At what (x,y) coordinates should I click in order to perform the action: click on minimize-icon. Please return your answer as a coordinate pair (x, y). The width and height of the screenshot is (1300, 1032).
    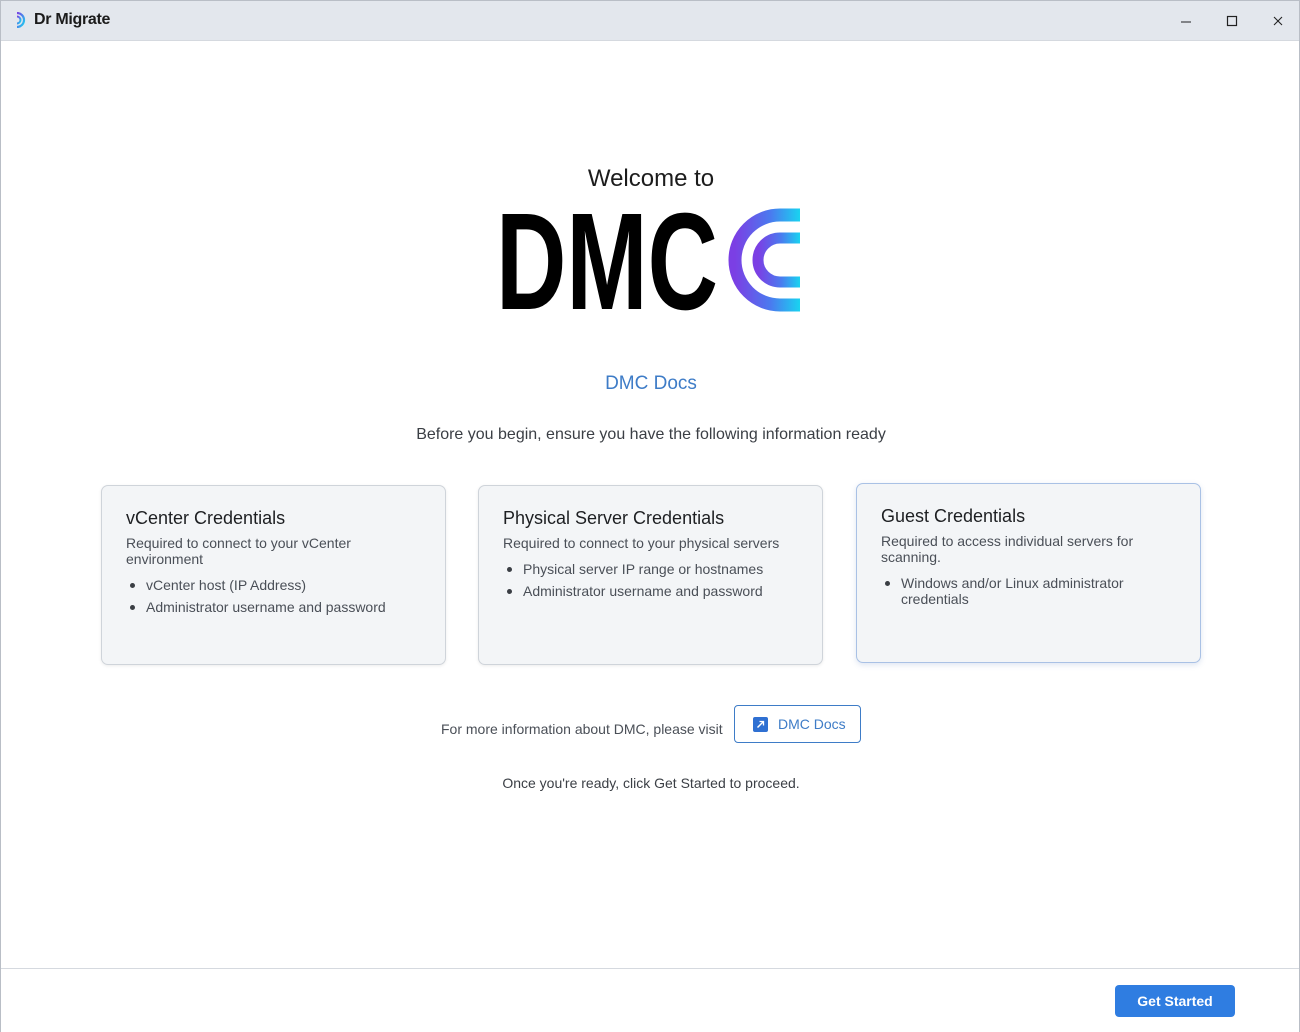
    Looking at the image, I should click on (1186, 22).